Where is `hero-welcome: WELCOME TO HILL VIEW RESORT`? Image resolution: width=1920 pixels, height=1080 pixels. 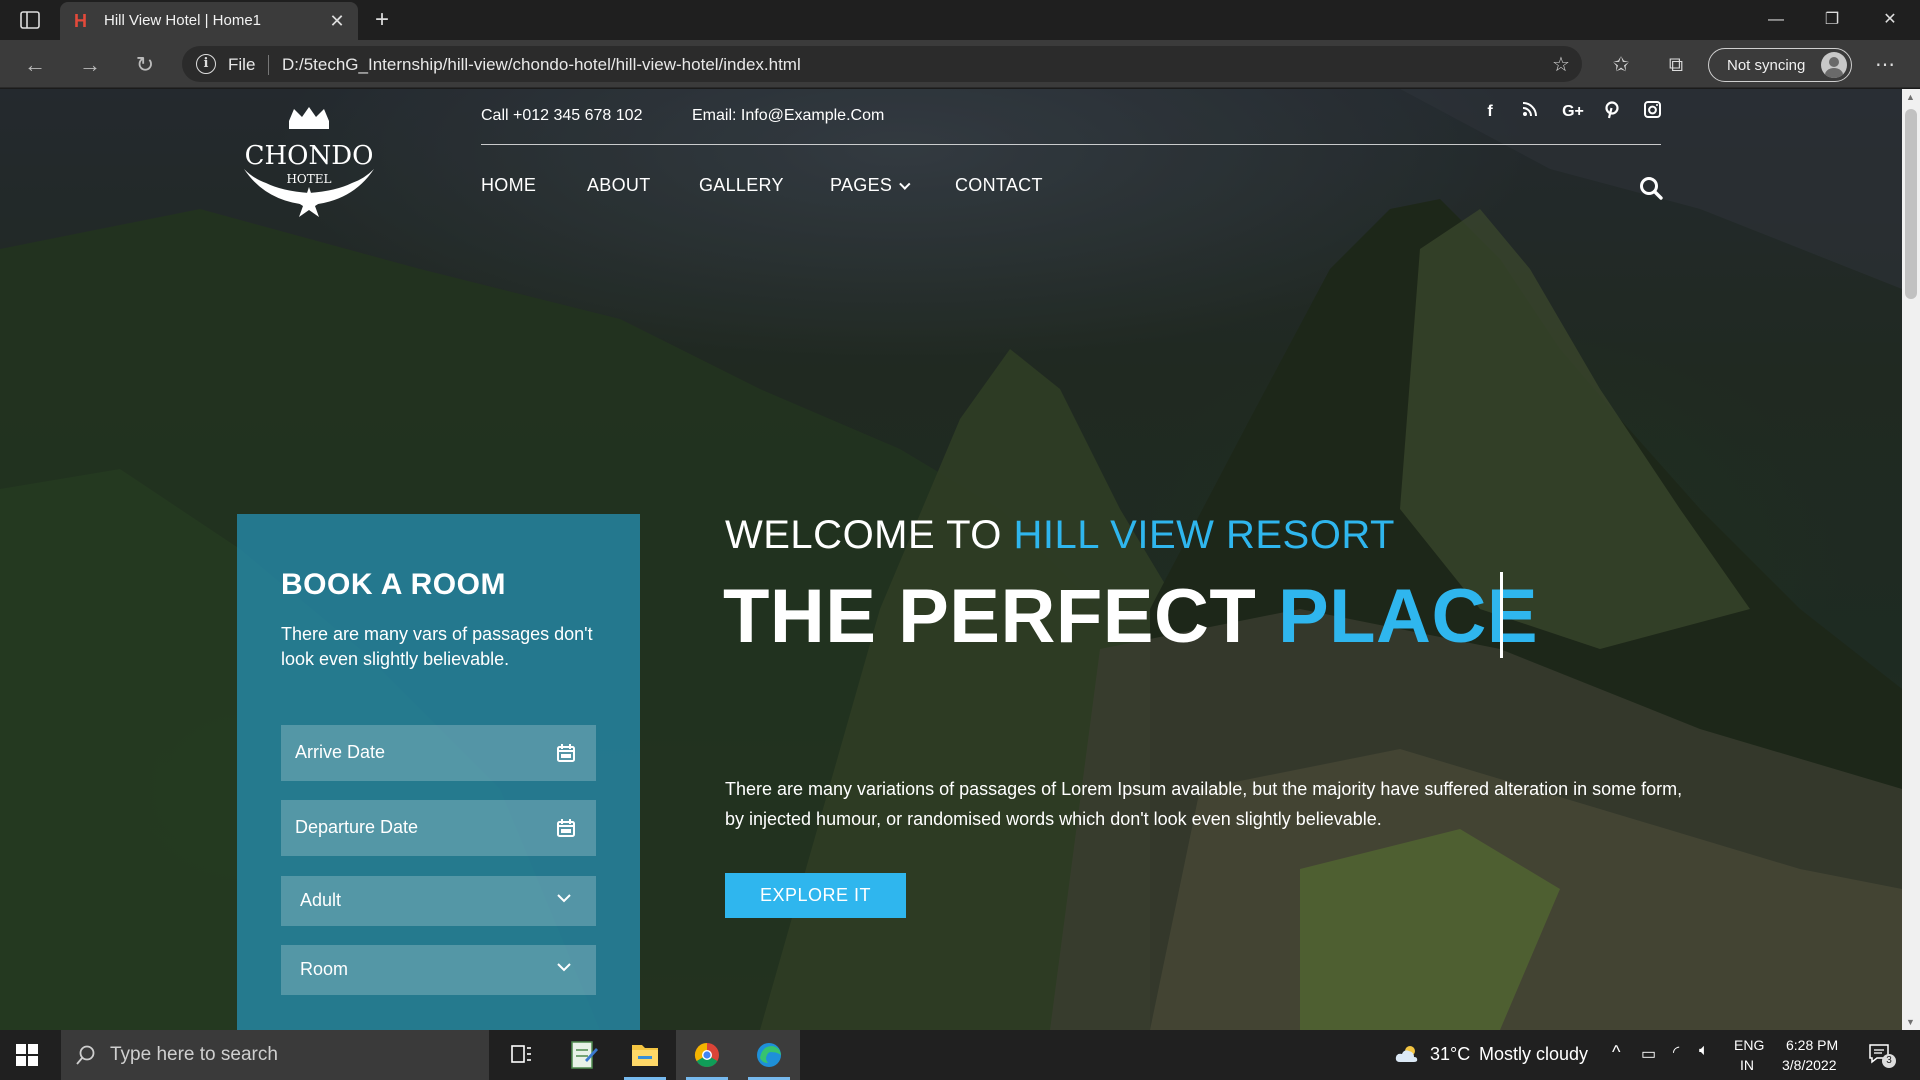
hero-welcome: WELCOME TO HILL VIEW RESORT is located at coordinates (1060, 535).